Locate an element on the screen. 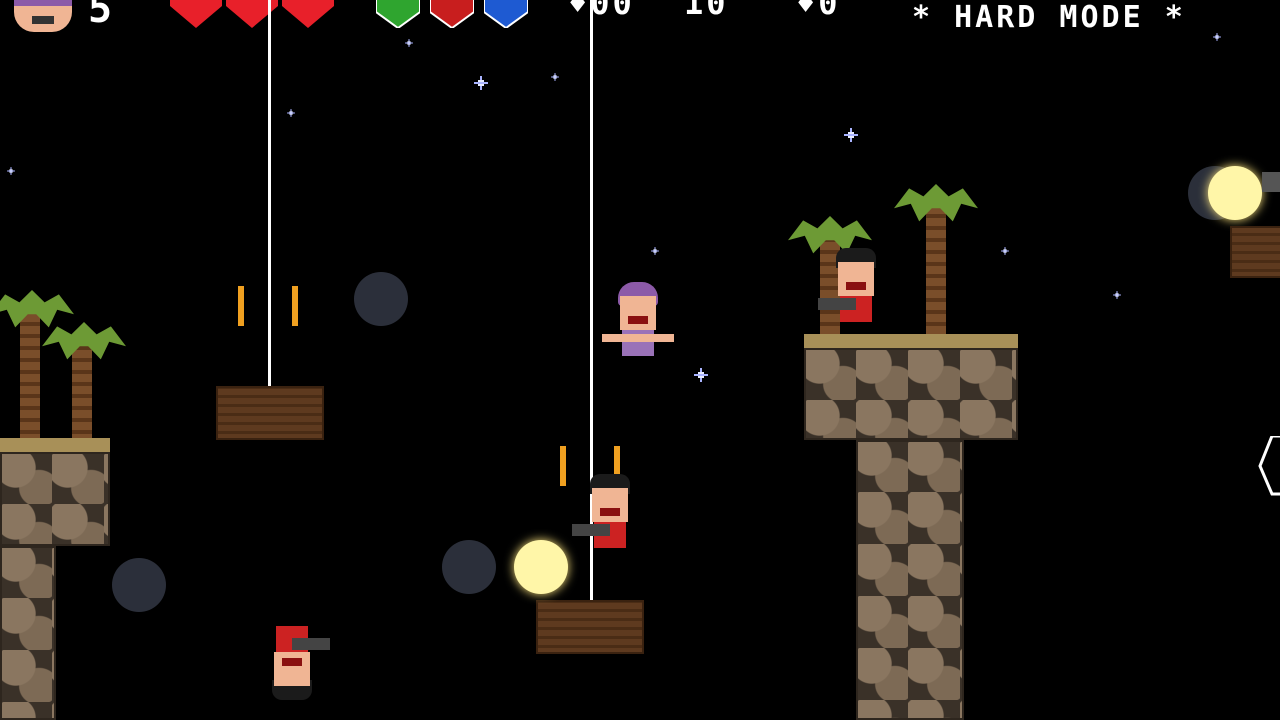 This screenshot has height=720, width=1280. stone-tower-column is located at coordinates (910, 580).